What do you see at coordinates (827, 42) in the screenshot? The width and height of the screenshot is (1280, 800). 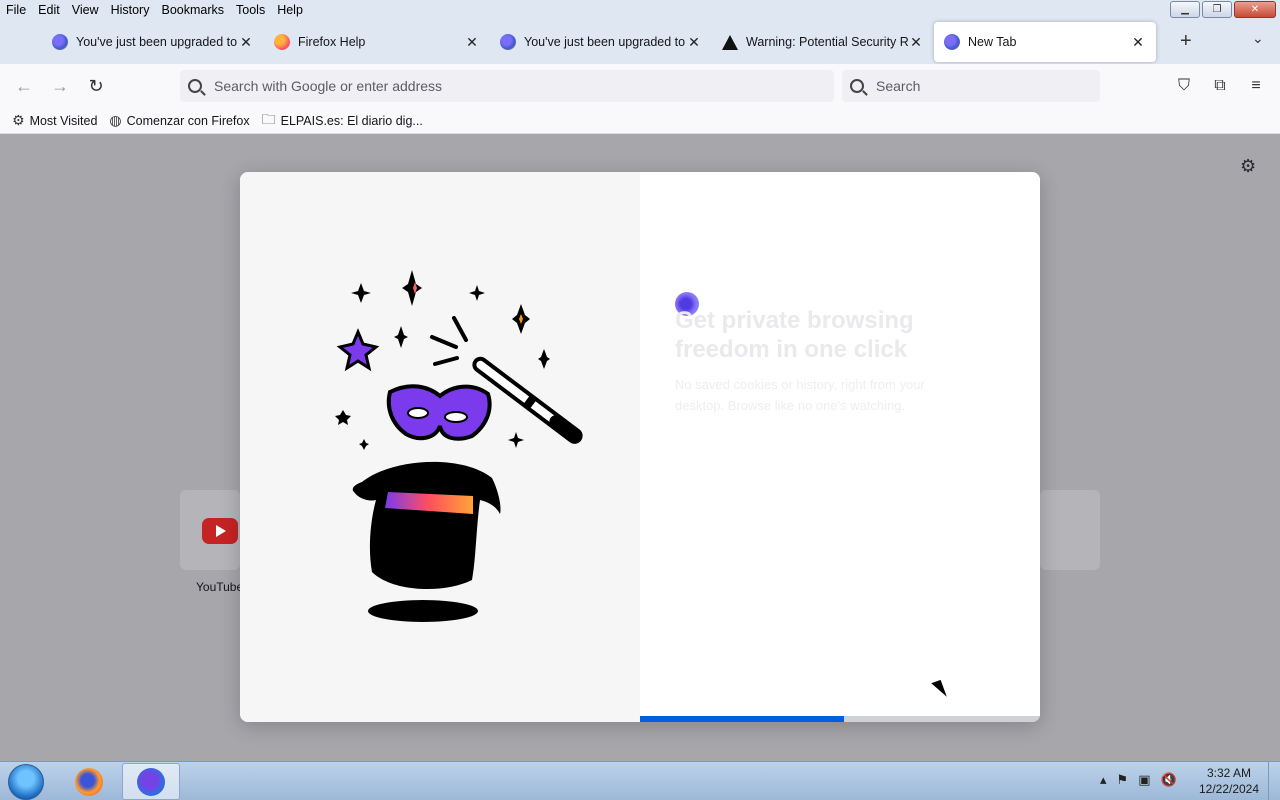 I see `tab-title: Warning: Potential Security Risk` at bounding box center [827, 42].